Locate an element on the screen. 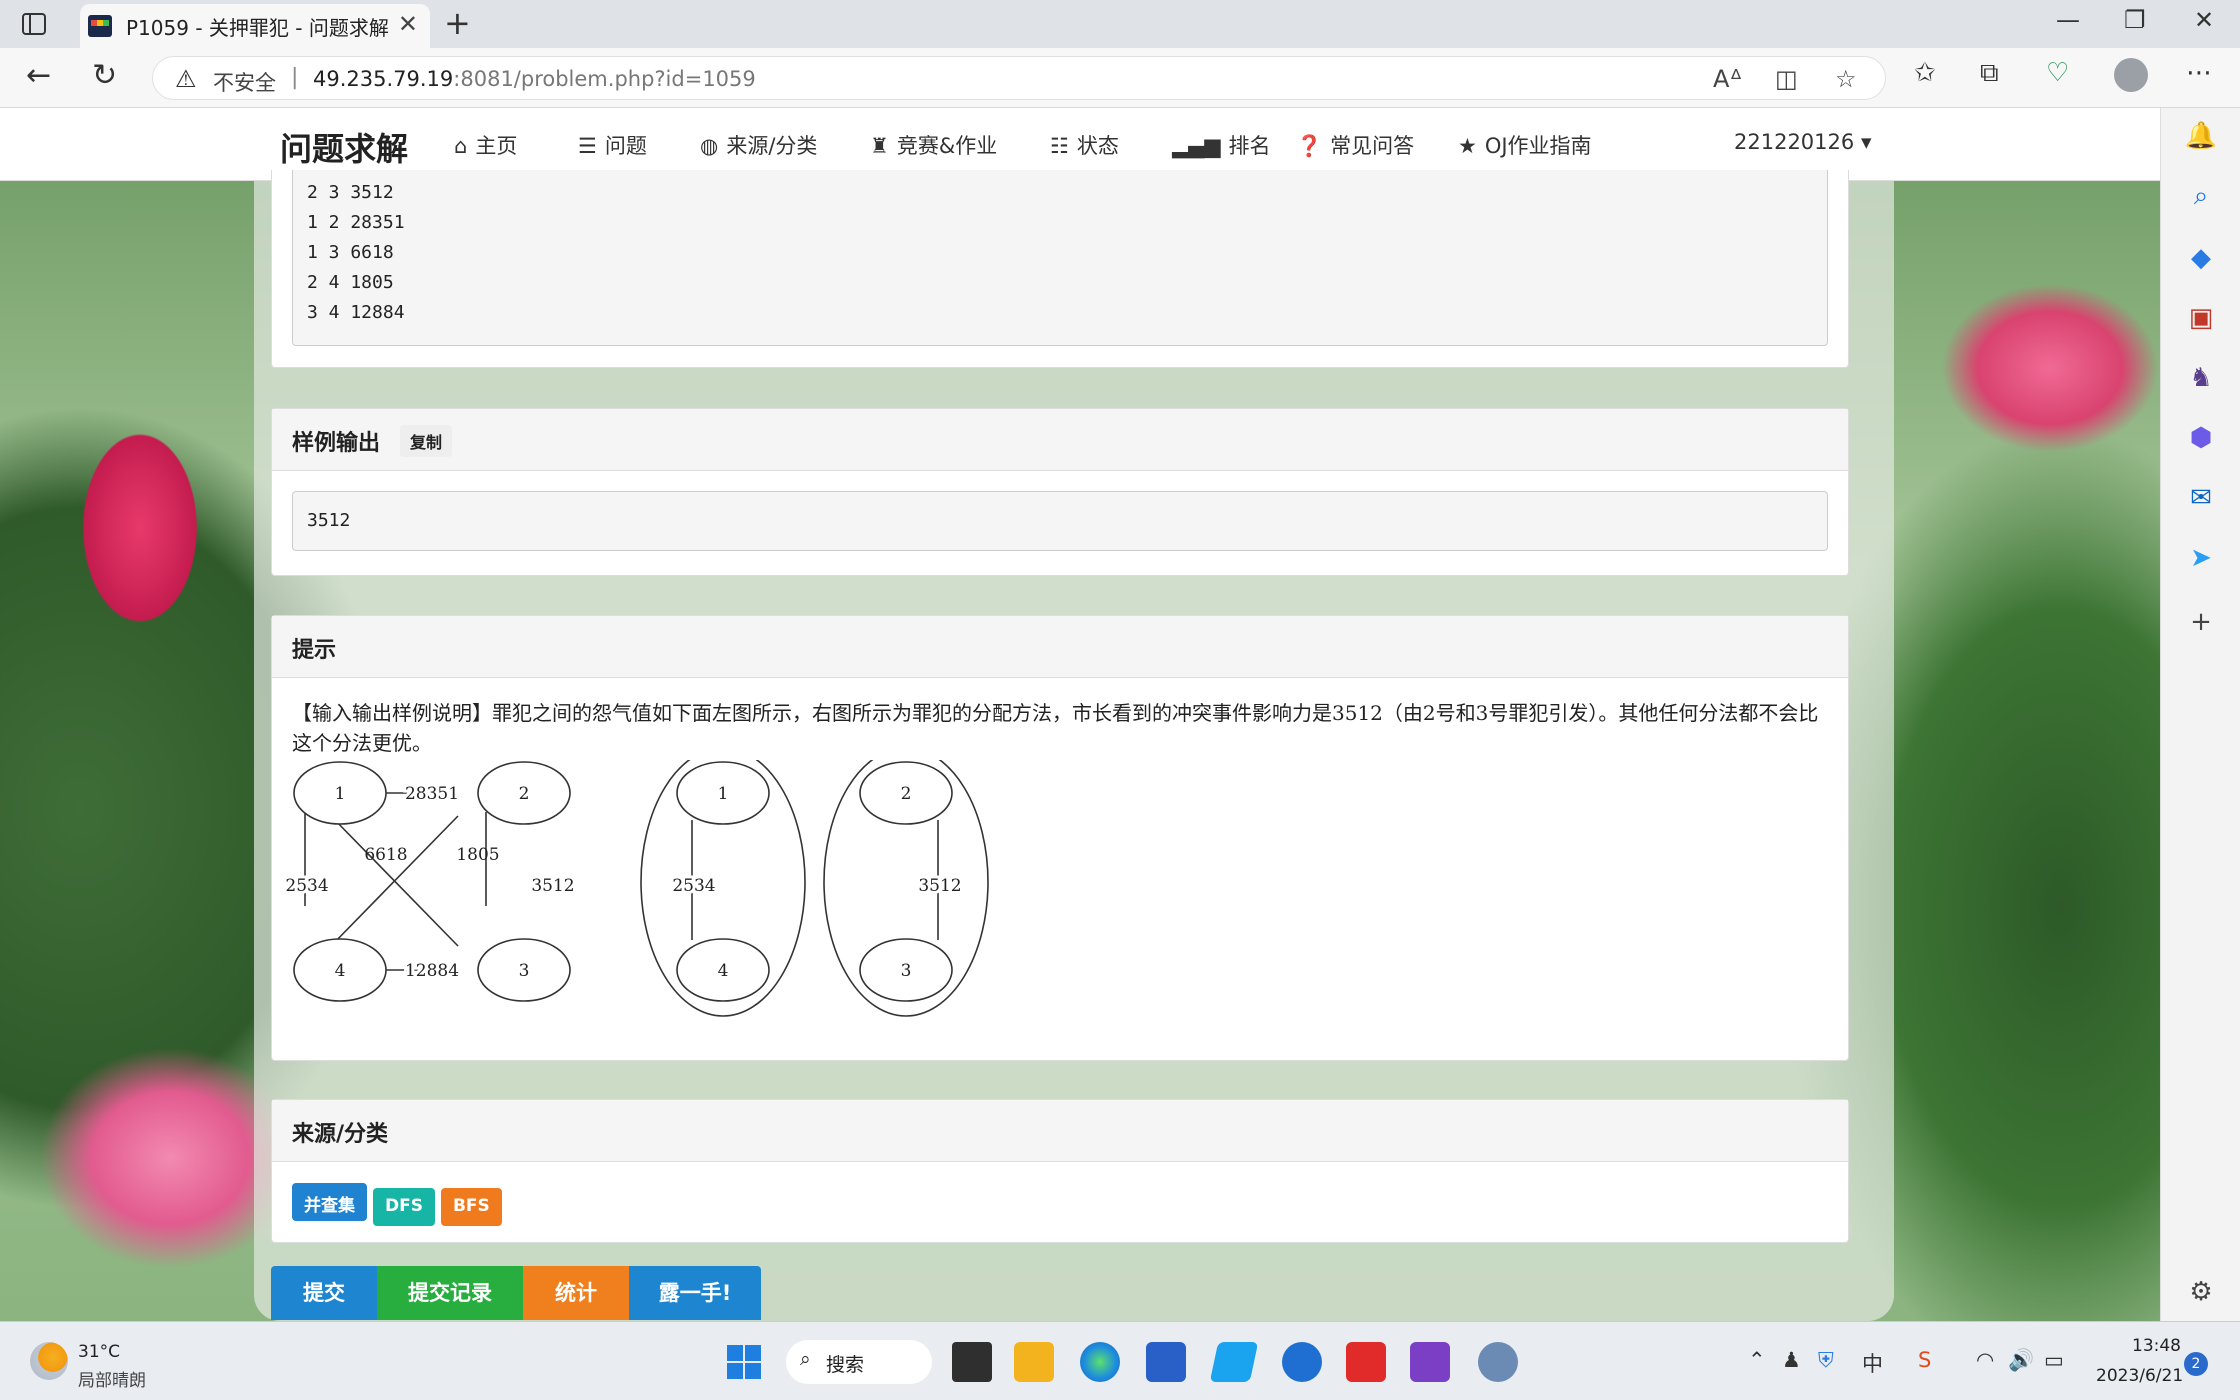 The width and height of the screenshot is (2240, 1400). taskbar-search: ⌕ 搜索 is located at coordinates (859, 1362).